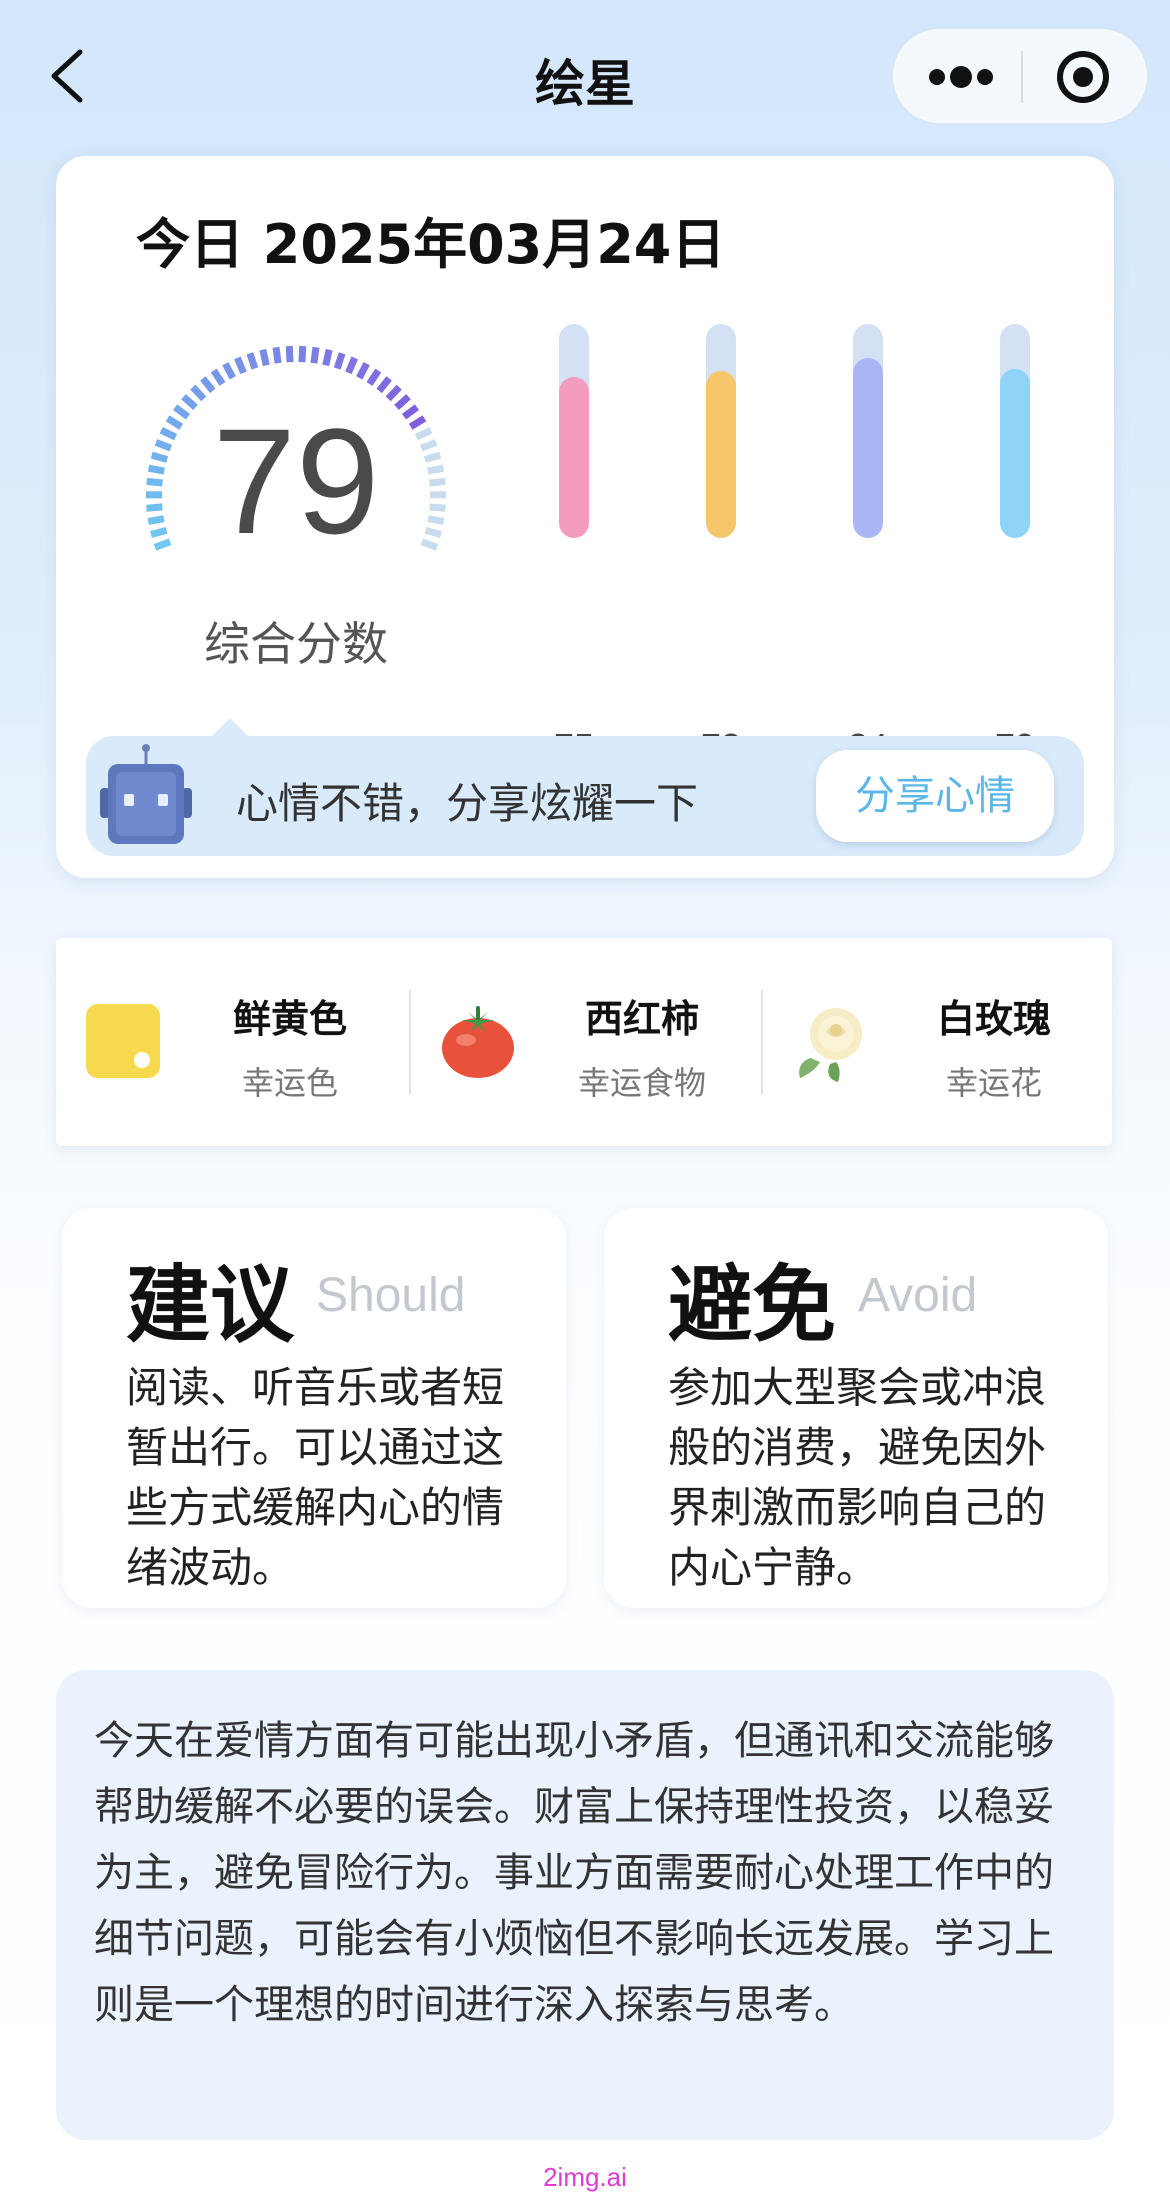 The width and height of the screenshot is (1170, 2194). What do you see at coordinates (585, 2177) in the screenshot?
I see `watermark: 2img.ai` at bounding box center [585, 2177].